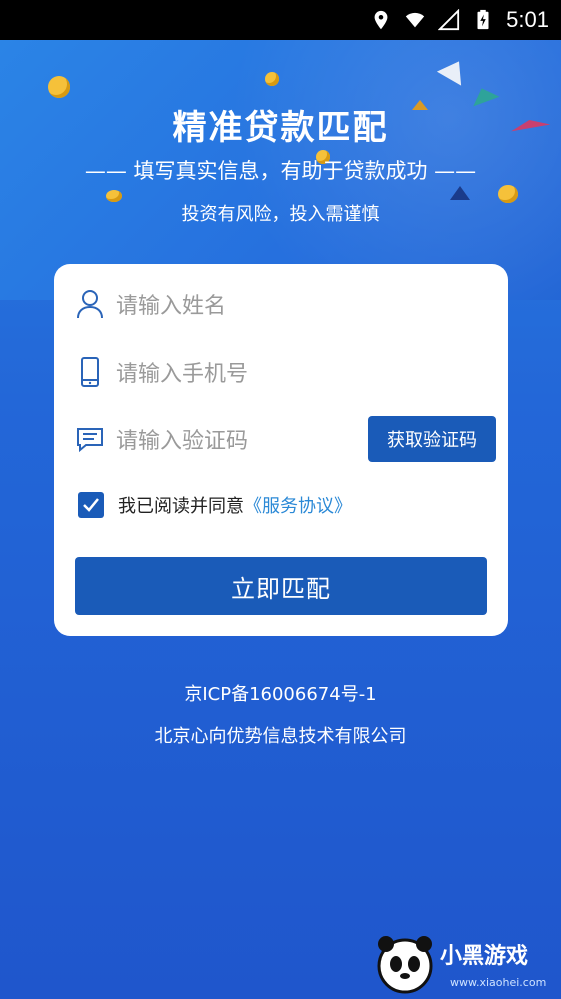  I want to click on battery-icon, so click(483, 19).